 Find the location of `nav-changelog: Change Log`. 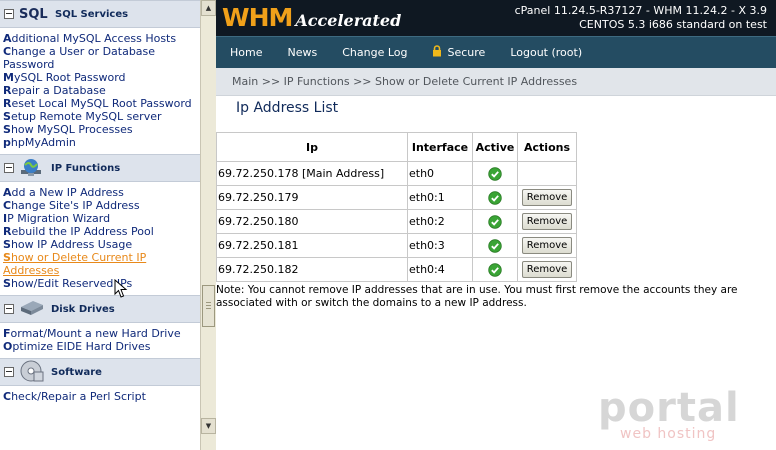

nav-changelog: Change Log is located at coordinates (374, 52).